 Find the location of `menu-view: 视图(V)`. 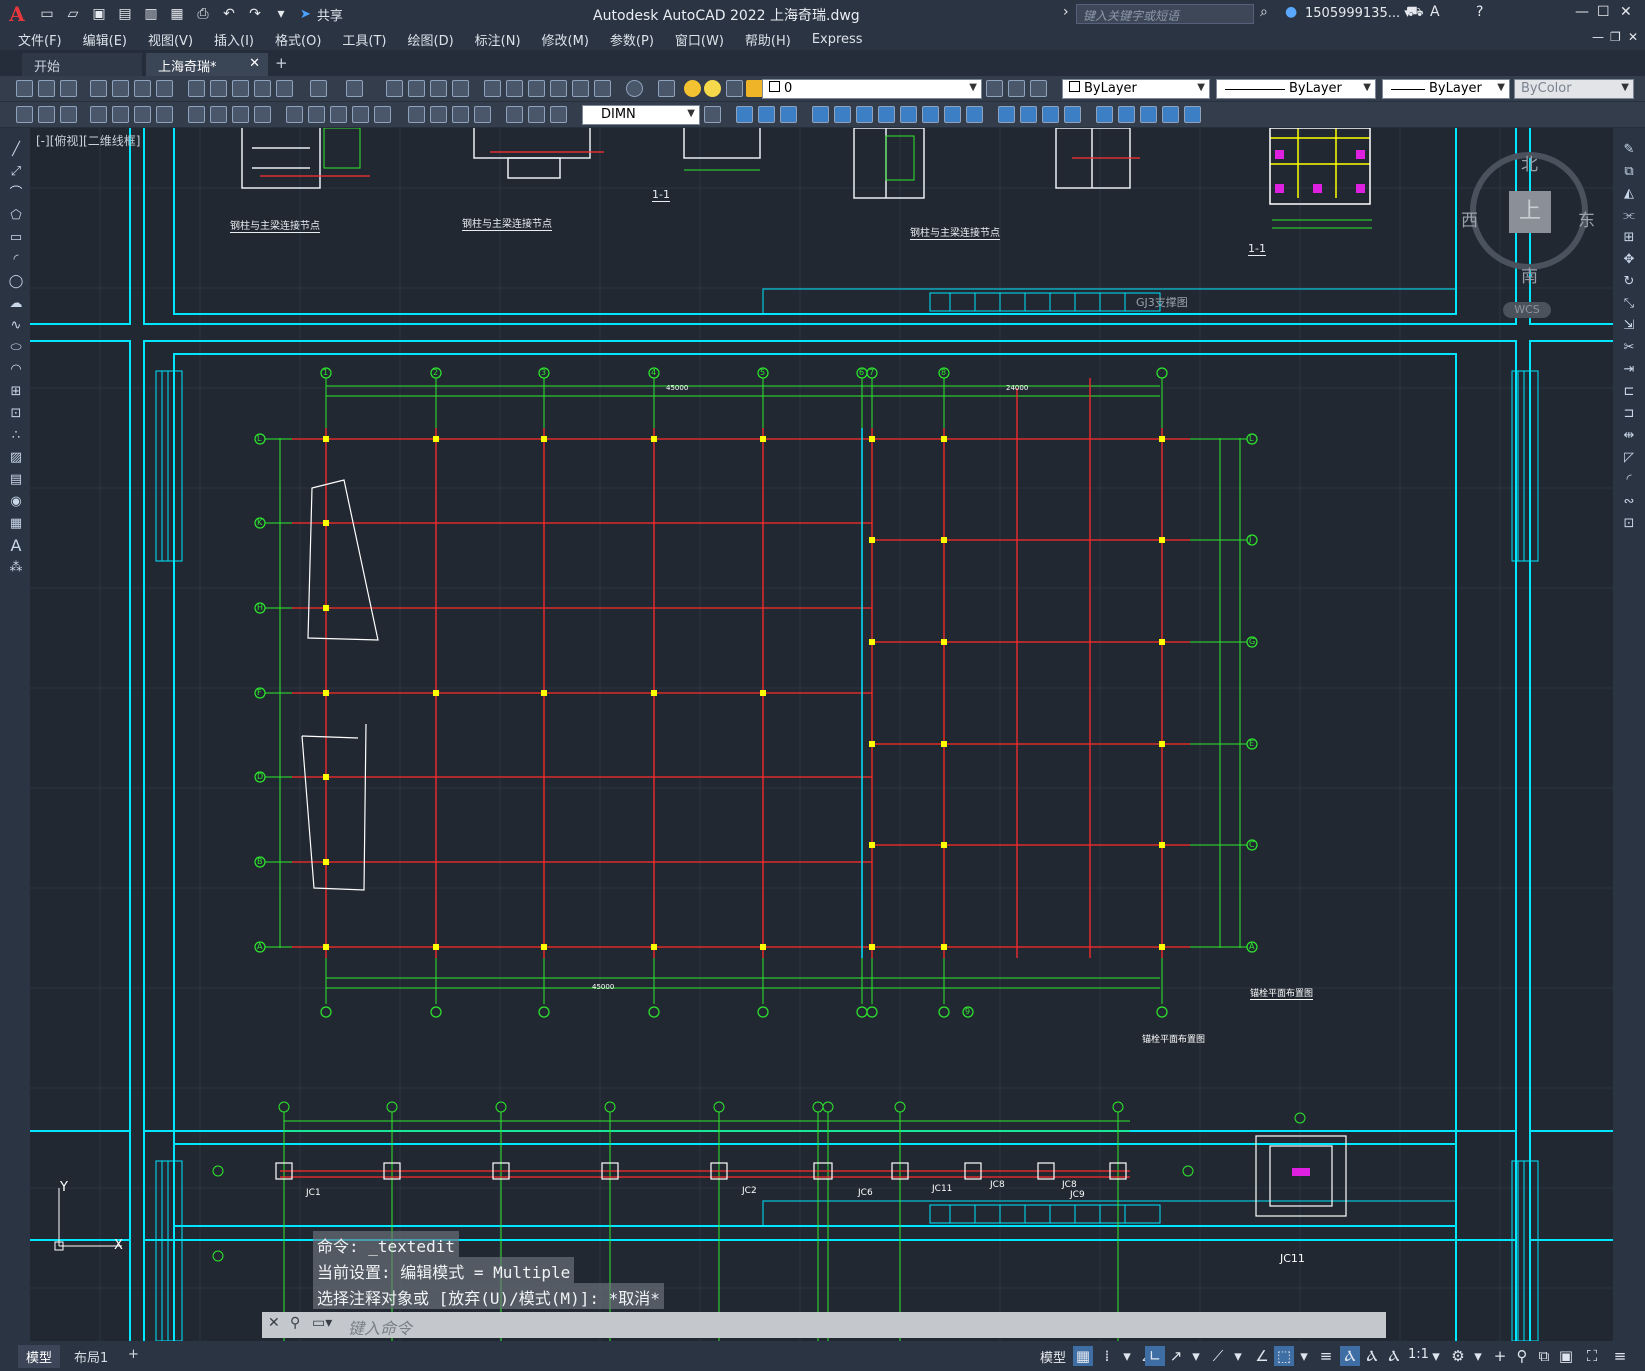

menu-view: 视图(V) is located at coordinates (170, 39).